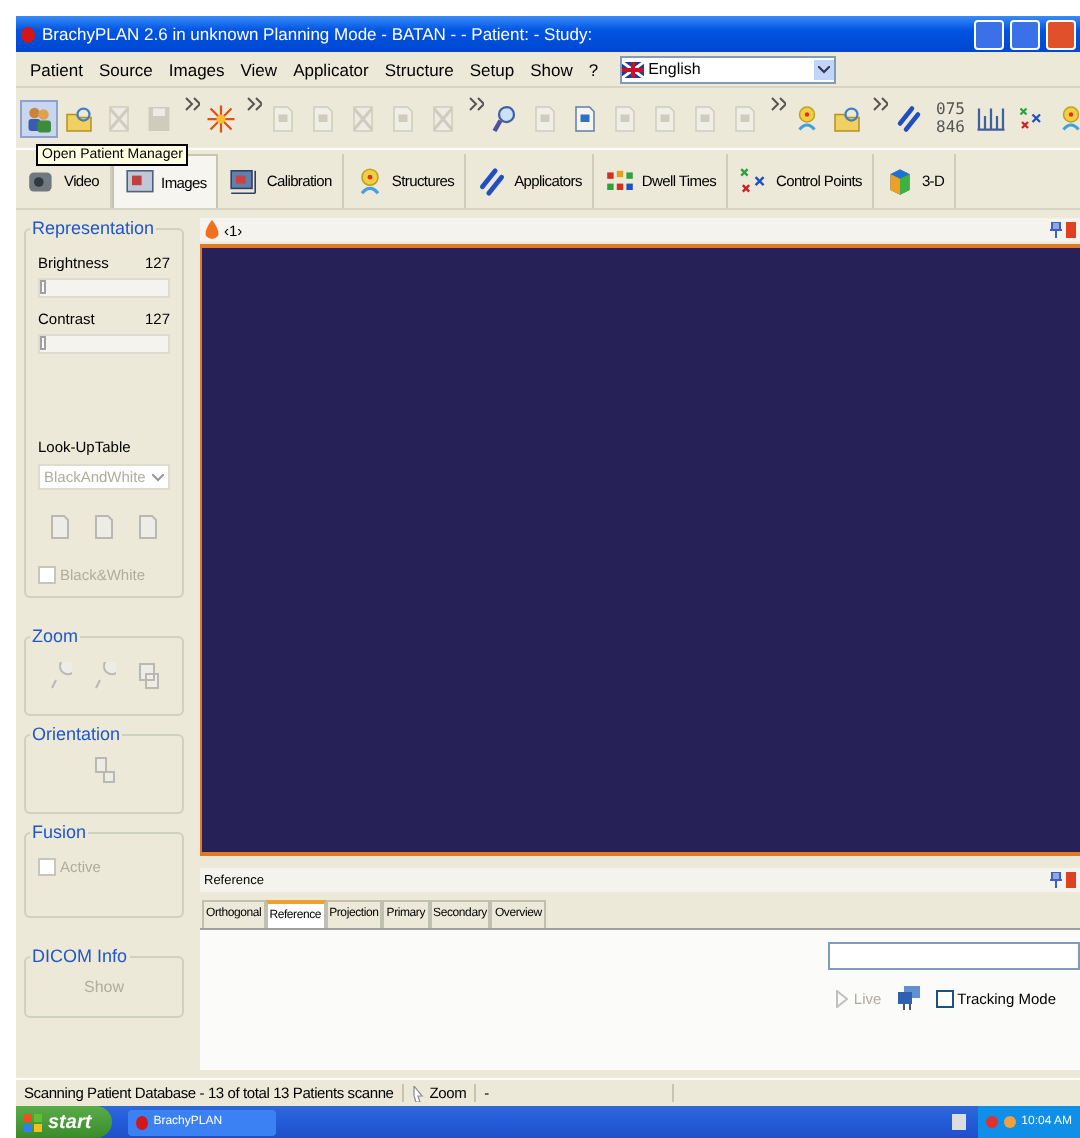 The height and width of the screenshot is (1138, 1080). What do you see at coordinates (80, 956) in the screenshot?
I see `group-title: DICOM Info` at bounding box center [80, 956].